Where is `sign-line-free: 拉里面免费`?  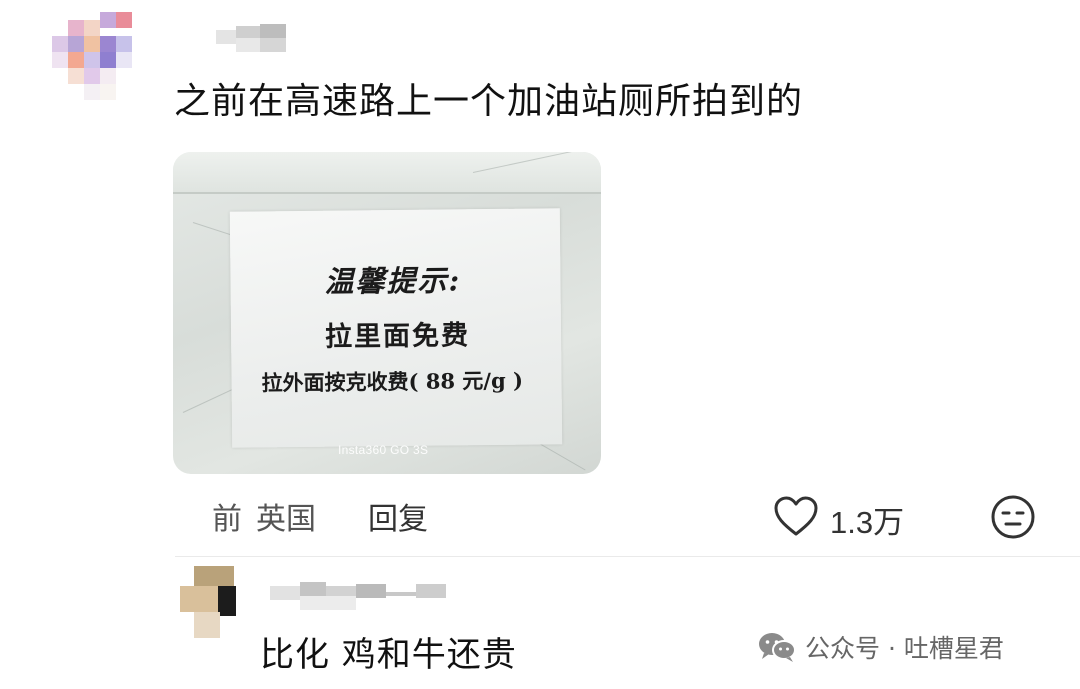
sign-line-free: 拉里面免费 is located at coordinates (397, 336).